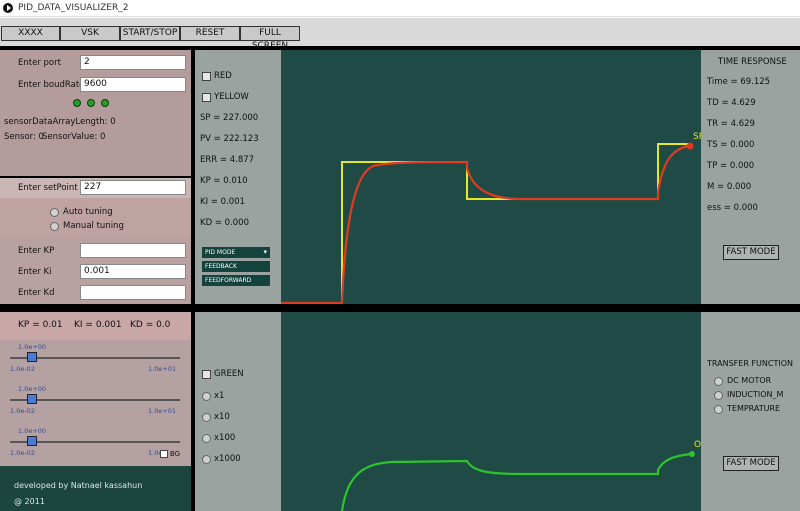 The width and height of the screenshot is (800, 511). I want to click on full-screen-button: FULL SCREEN, so click(270, 38).